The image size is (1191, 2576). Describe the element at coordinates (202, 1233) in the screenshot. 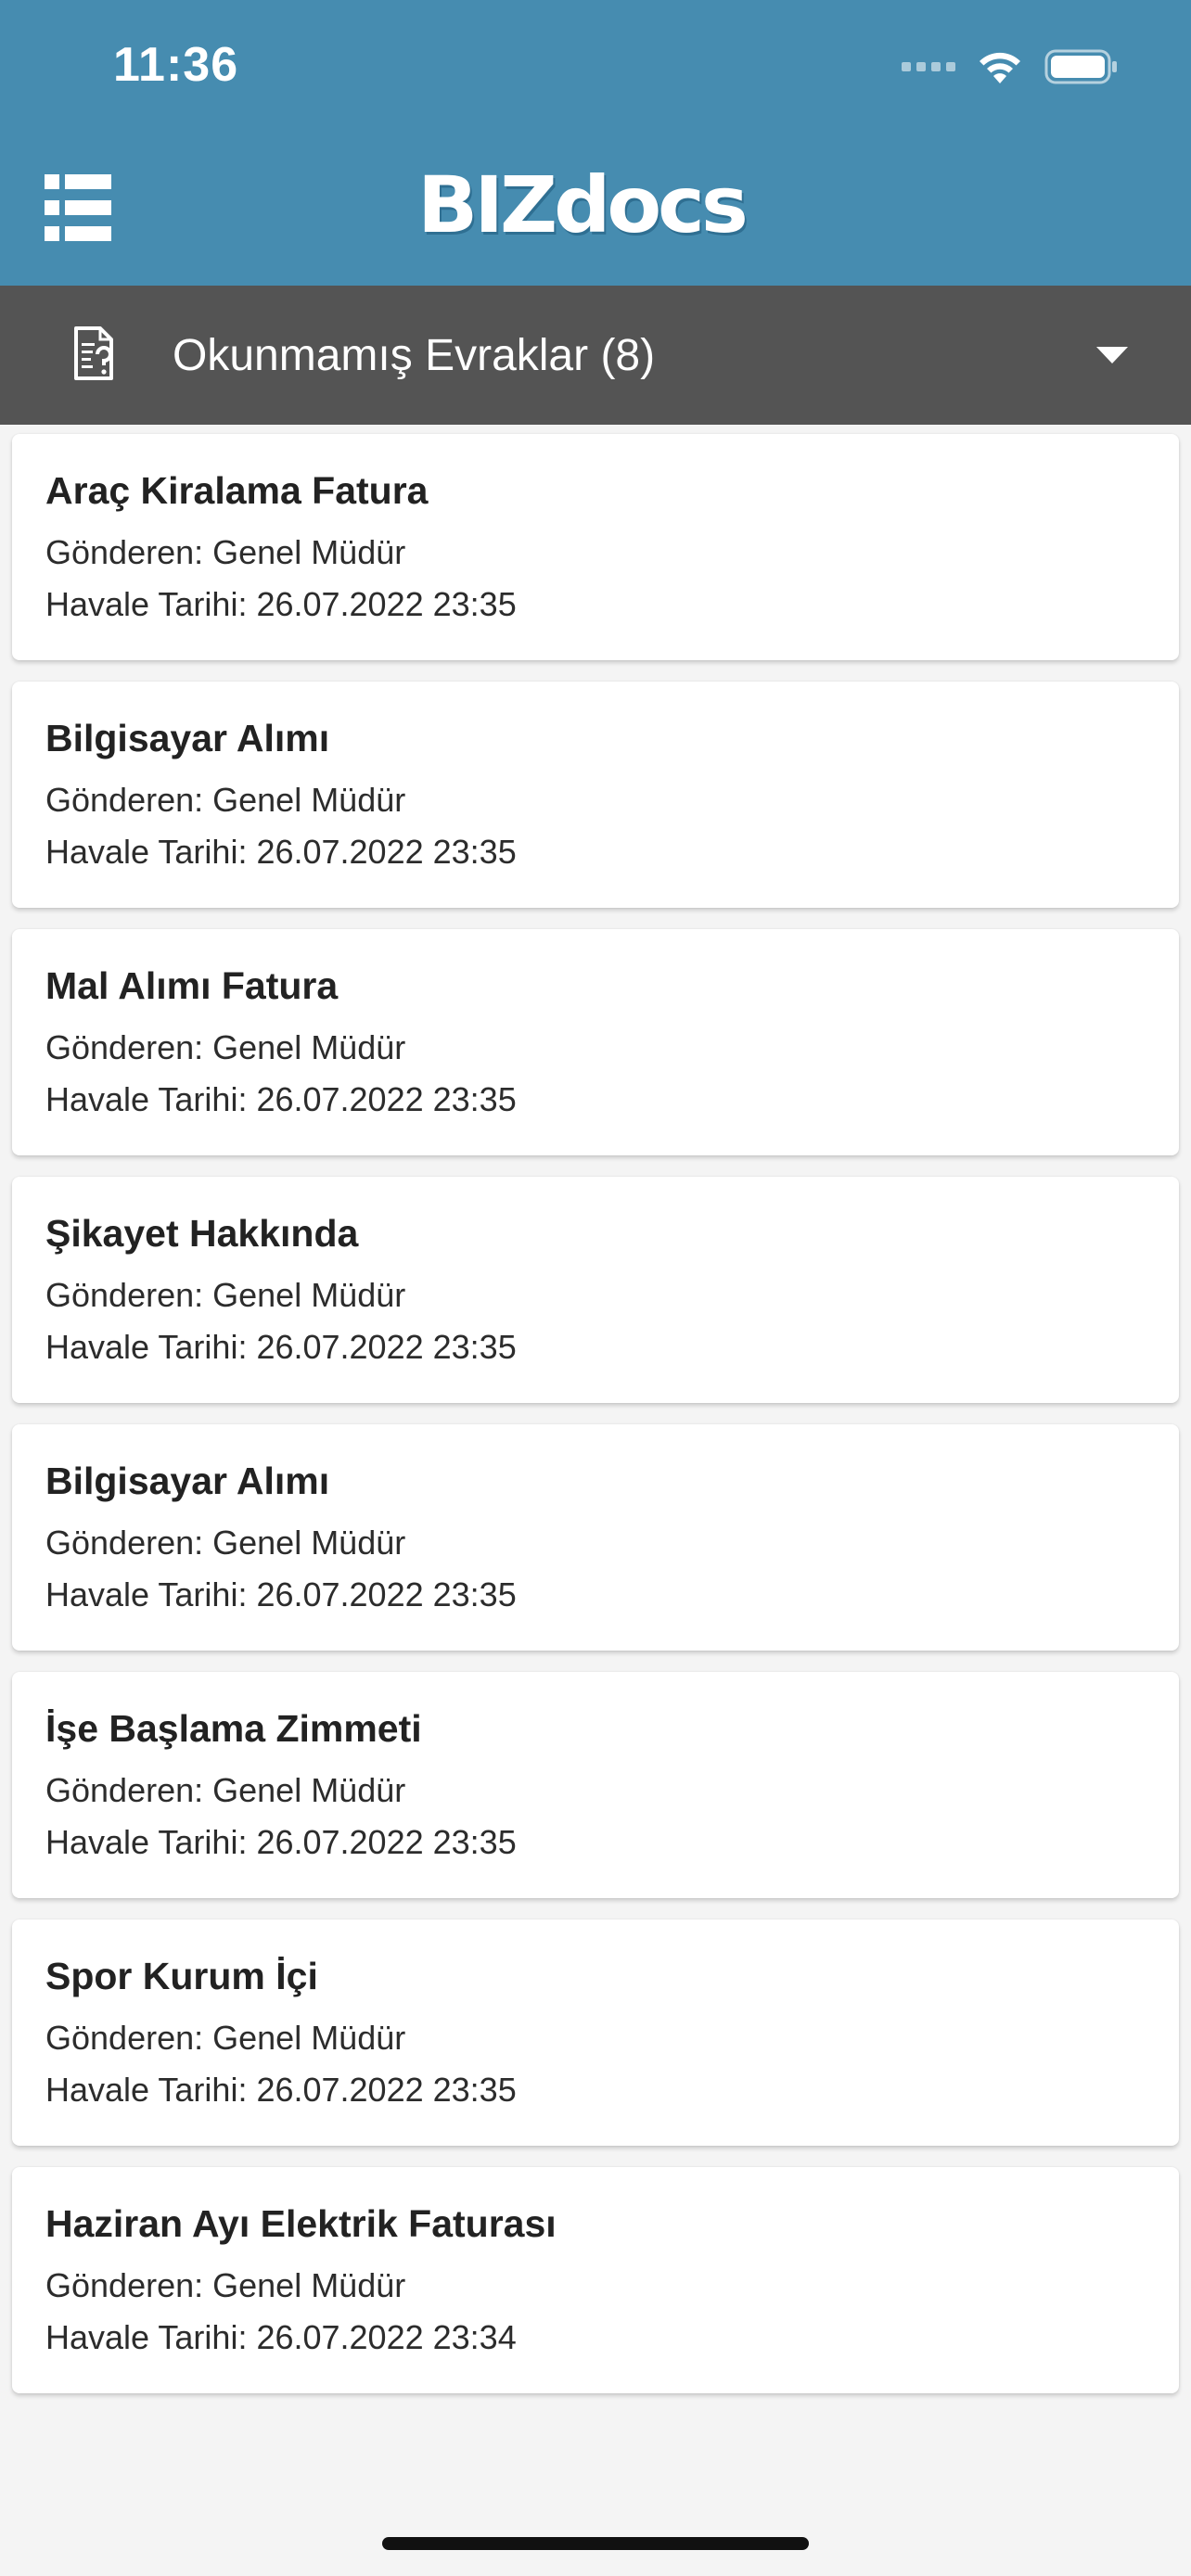

I see `document-title: Şikayet Hakkında` at that location.